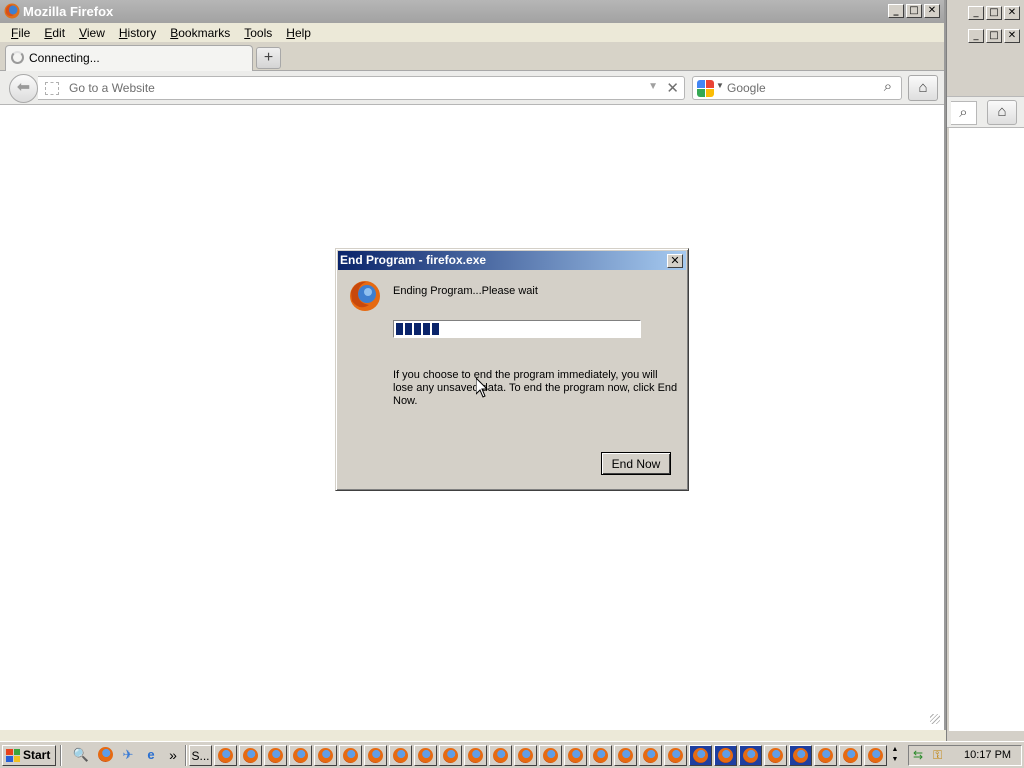 This screenshot has width=1024, height=768. I want to click on taskbar-scroll: ▲ ▼, so click(895, 755).